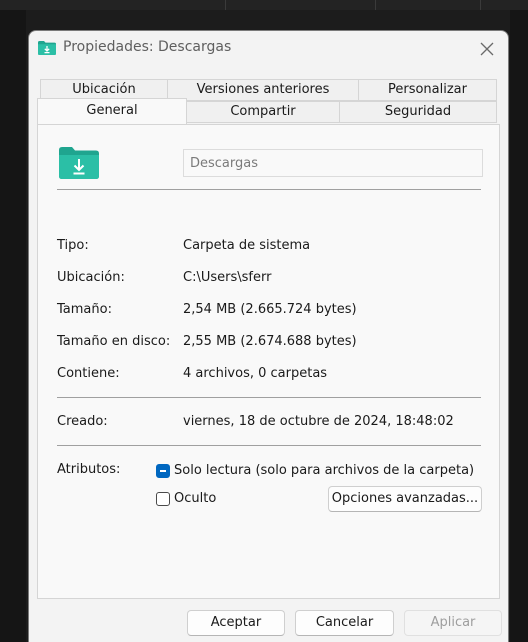 This screenshot has height=642, width=528. Describe the element at coordinates (344, 623) in the screenshot. I see `cancel-button: Cancelar` at that location.